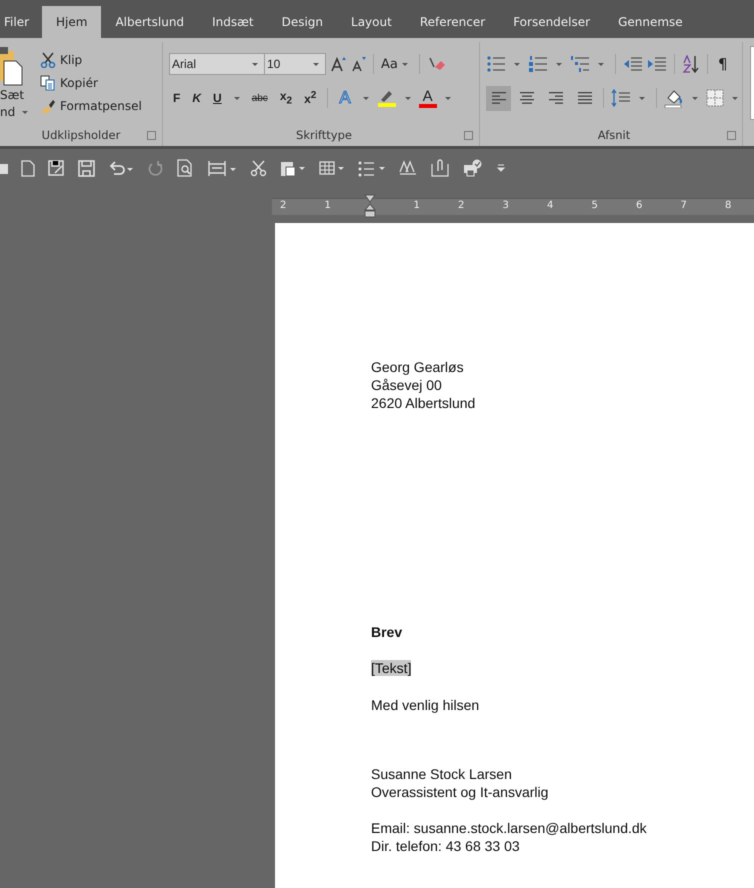  Describe the element at coordinates (8, 112) in the screenshot. I see `paste-label: nd` at that location.